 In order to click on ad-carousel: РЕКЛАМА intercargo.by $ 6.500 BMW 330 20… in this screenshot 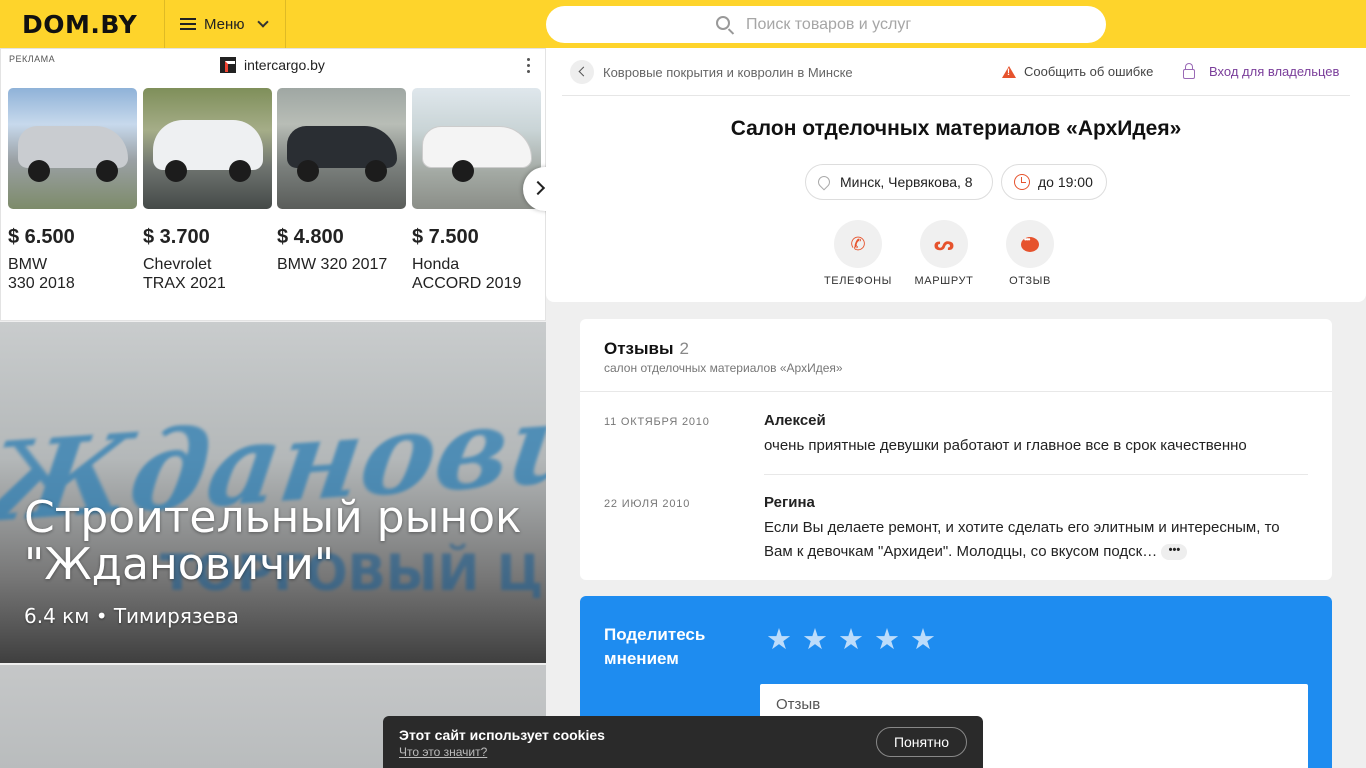, I will do `click(277, 184)`.